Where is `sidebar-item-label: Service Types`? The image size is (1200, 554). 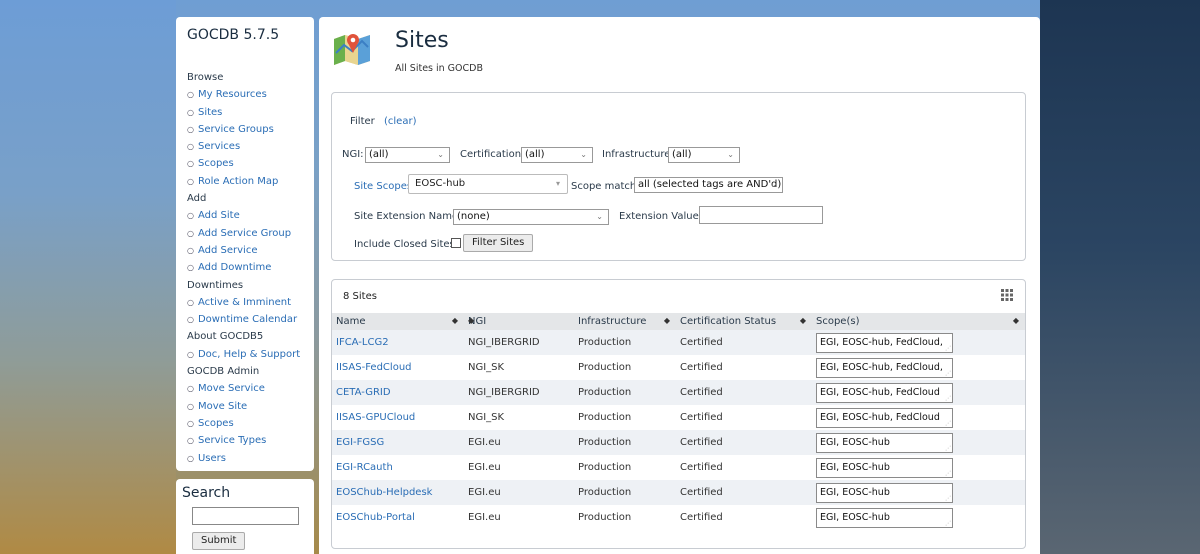
sidebar-item-label: Service Types is located at coordinates (232, 441).